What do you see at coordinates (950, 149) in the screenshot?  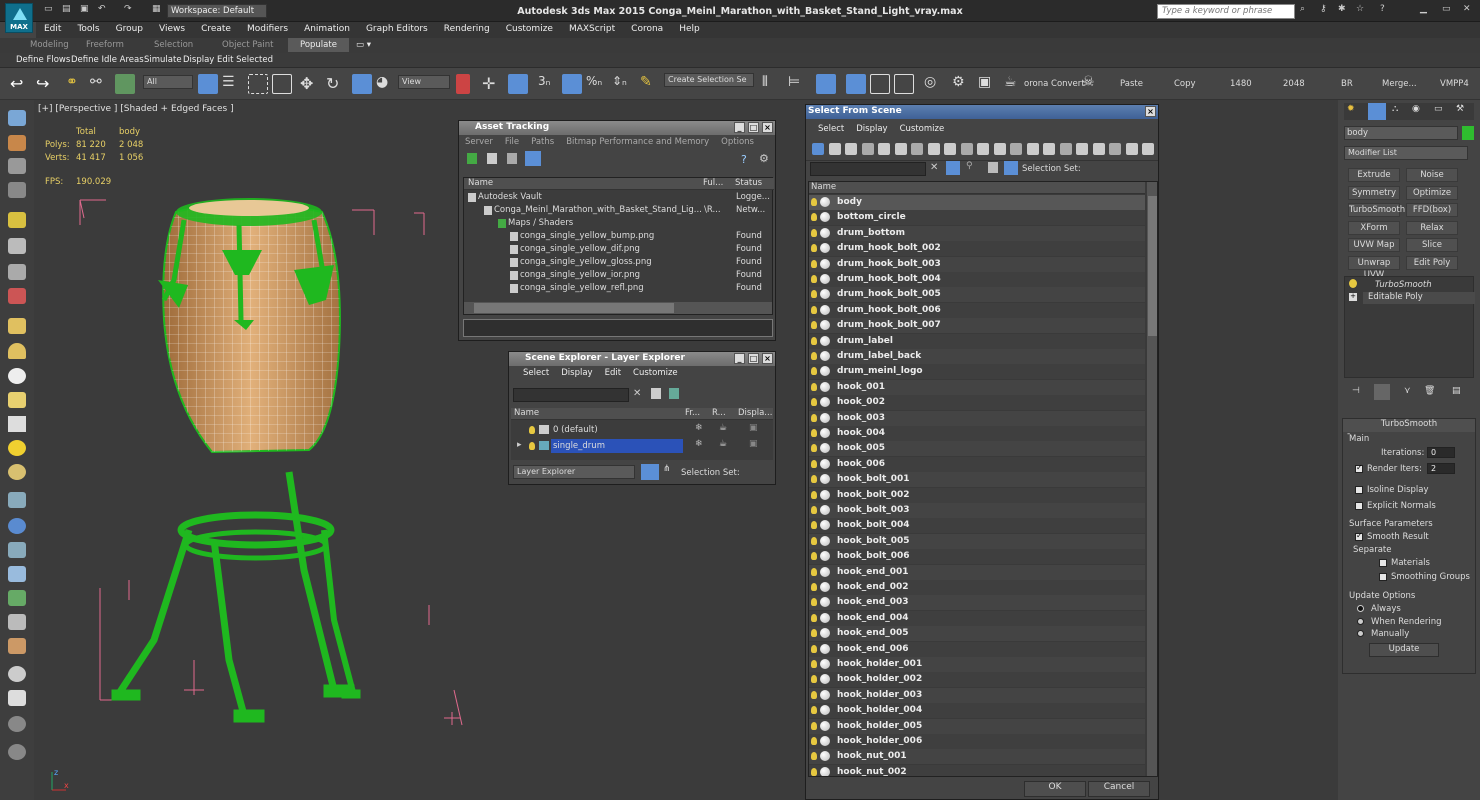 I see `display-bones-icon` at bounding box center [950, 149].